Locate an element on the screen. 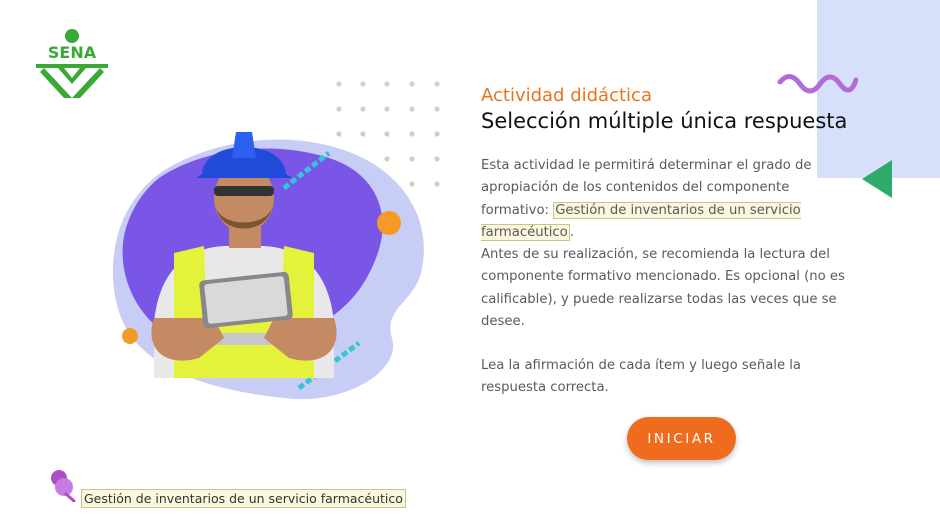 This screenshot has height=528, width=940. pin-icon is located at coordinates (63, 486).